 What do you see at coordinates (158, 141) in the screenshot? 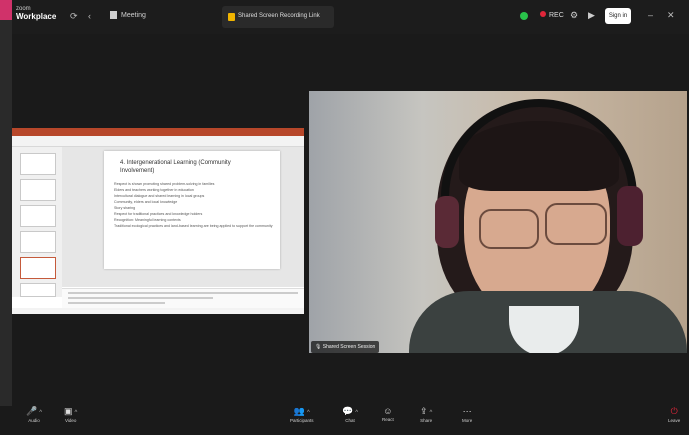
I see `ppt-ribbon` at bounding box center [158, 141].